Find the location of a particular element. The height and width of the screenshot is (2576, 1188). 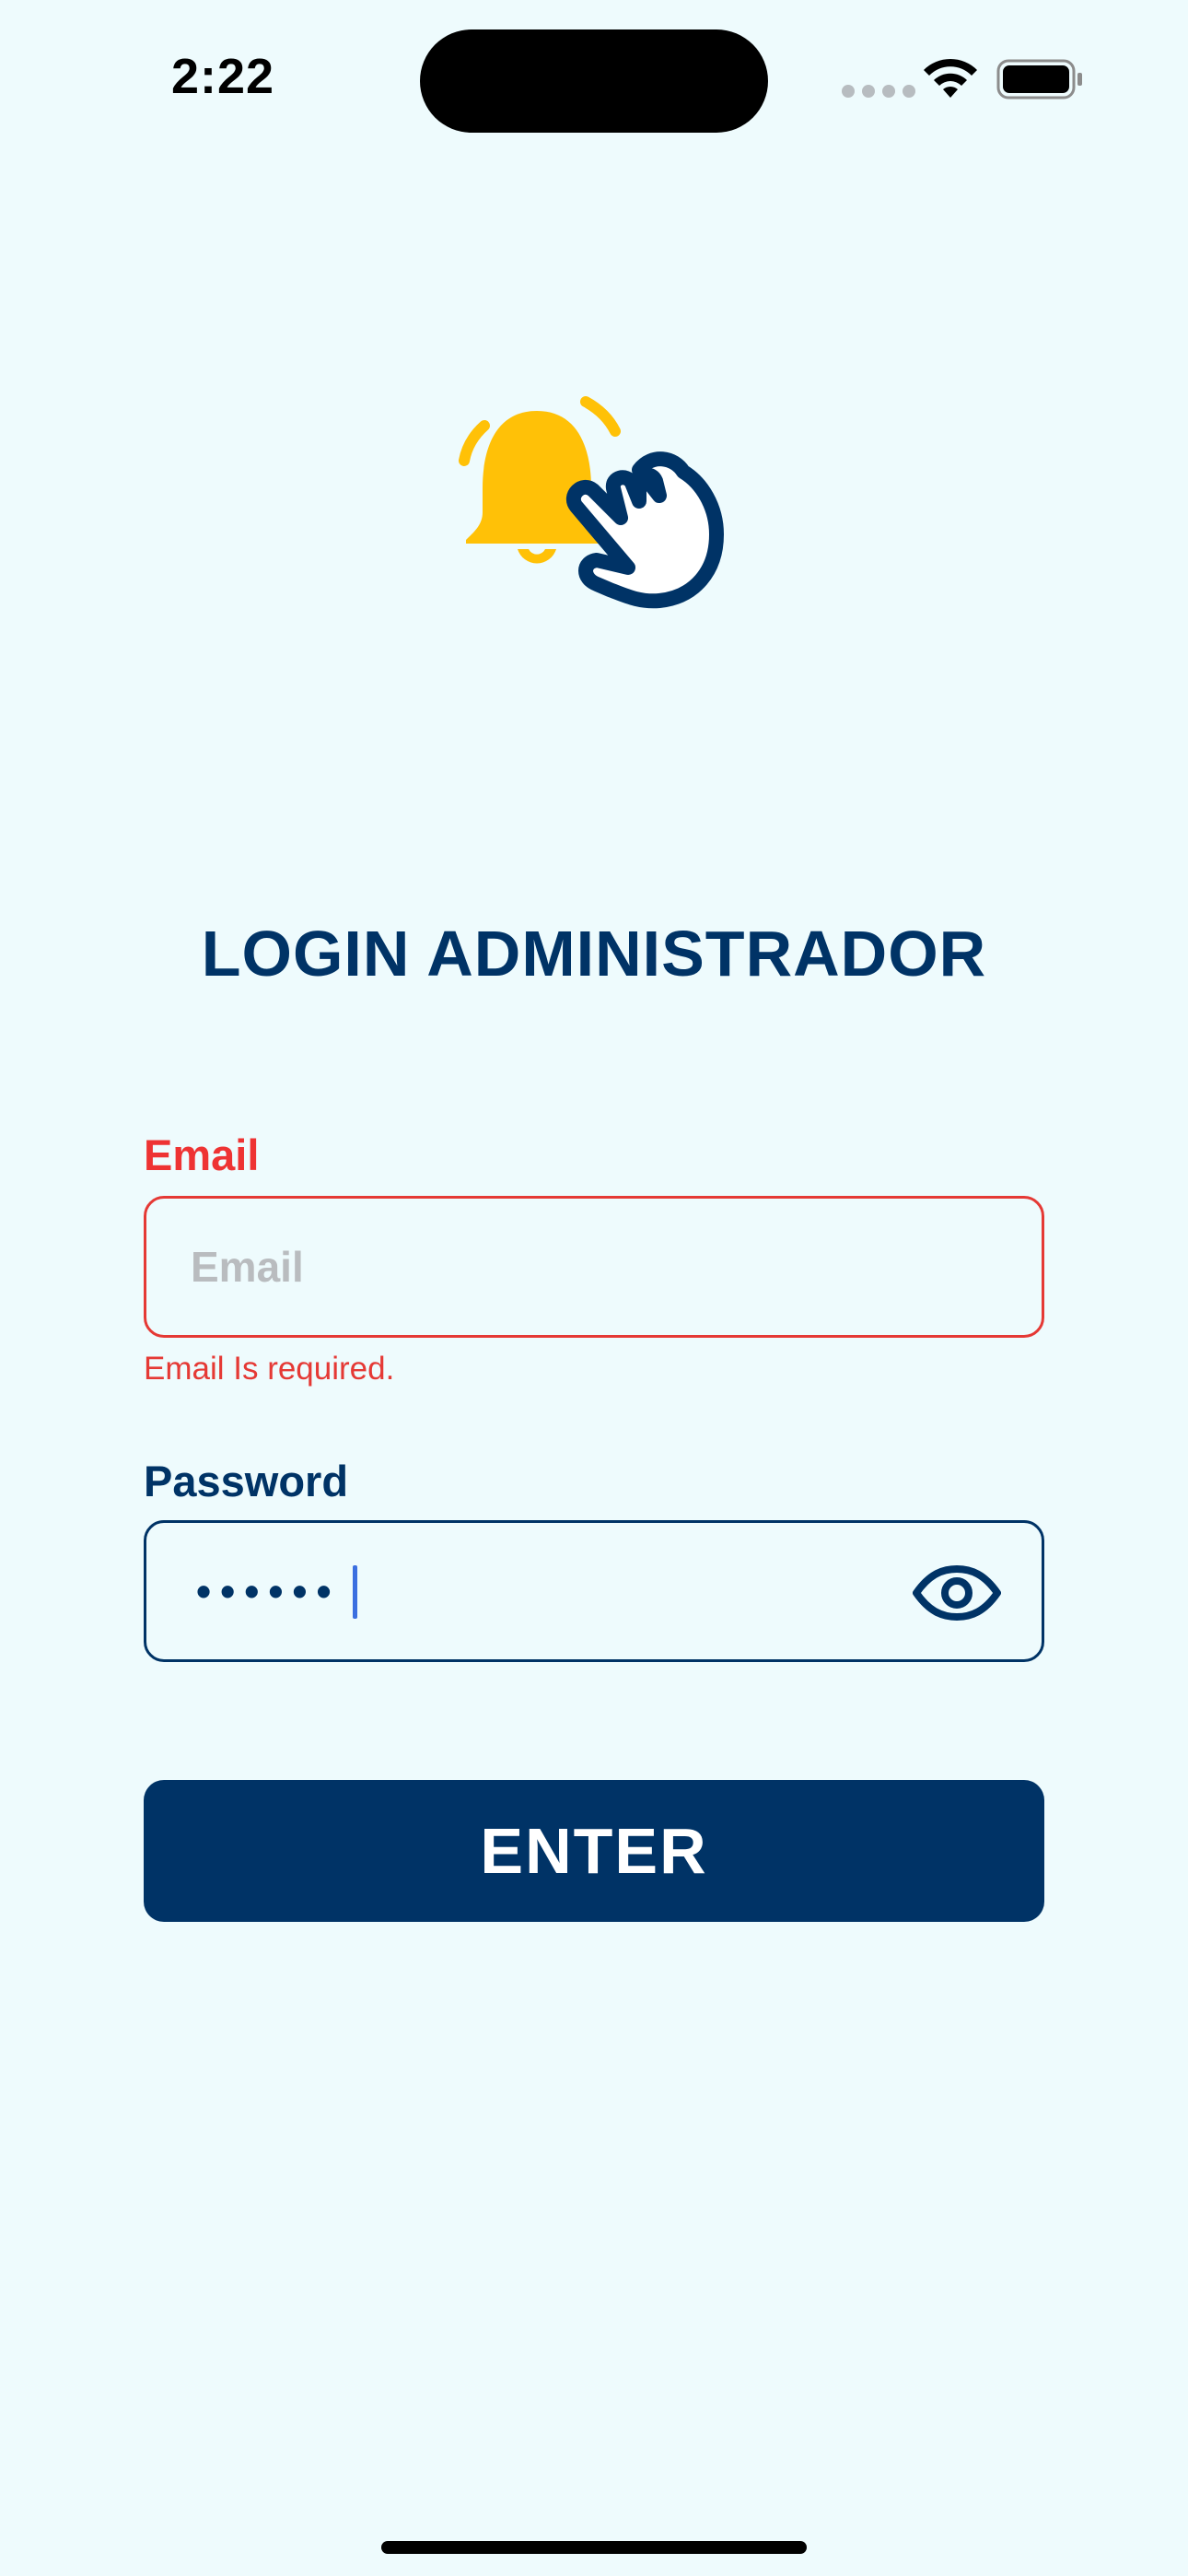

email-field-container is located at coordinates (594, 1267).